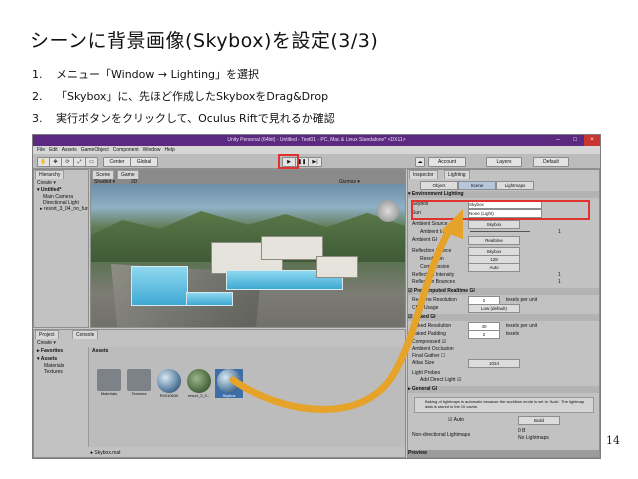  I want to click on step-number: 2., so click(37, 96).